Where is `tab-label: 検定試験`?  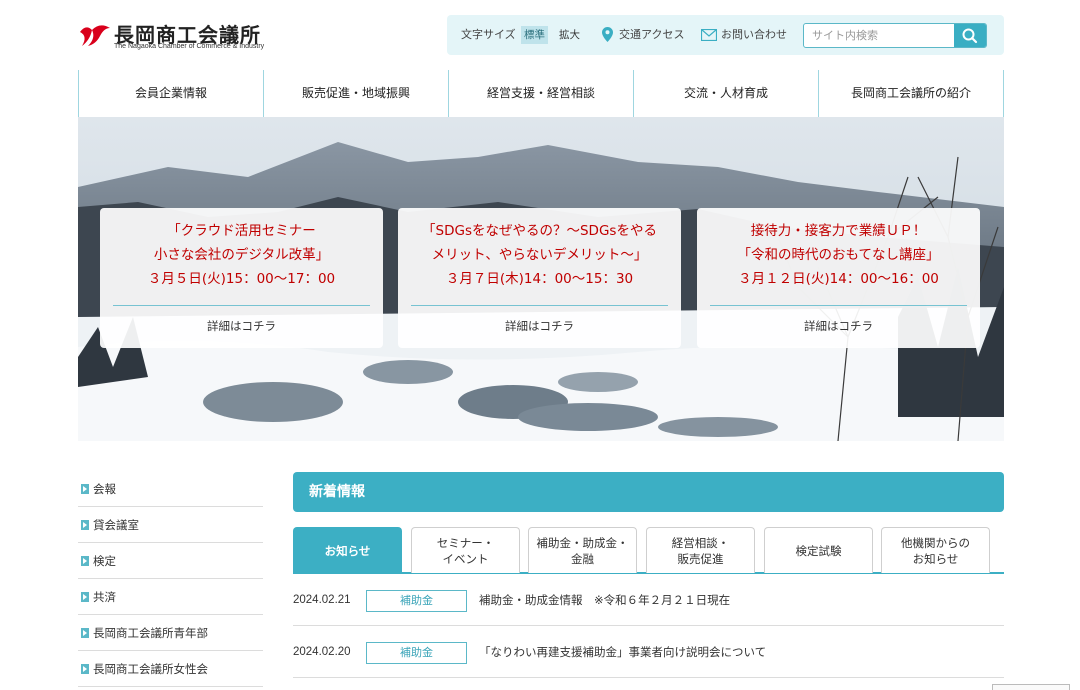 tab-label: 検定試験 is located at coordinates (818, 550).